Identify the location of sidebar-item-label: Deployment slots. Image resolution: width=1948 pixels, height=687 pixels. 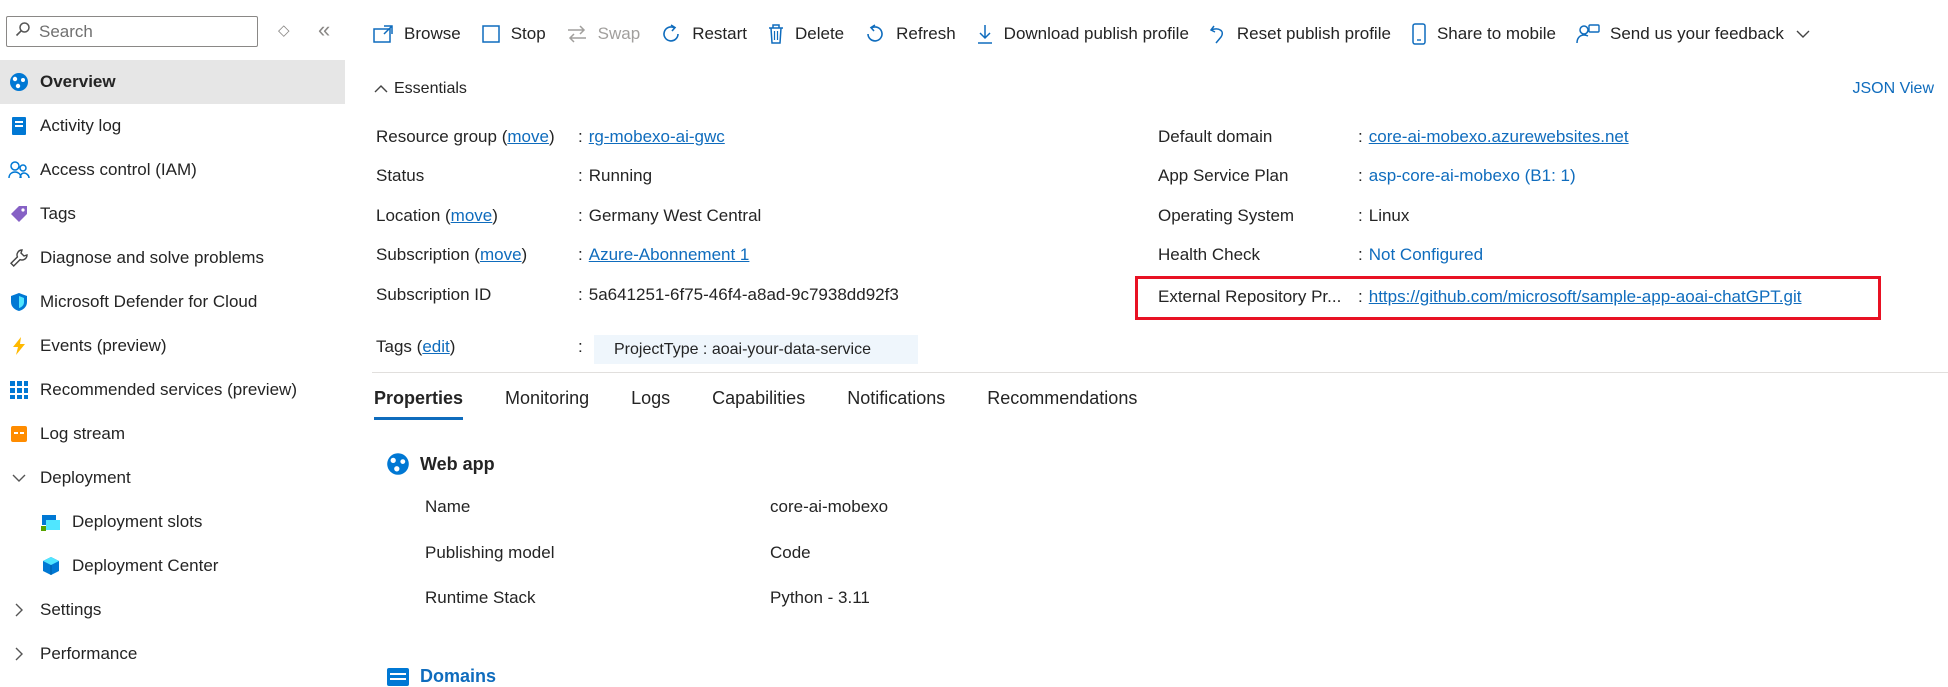
(137, 521).